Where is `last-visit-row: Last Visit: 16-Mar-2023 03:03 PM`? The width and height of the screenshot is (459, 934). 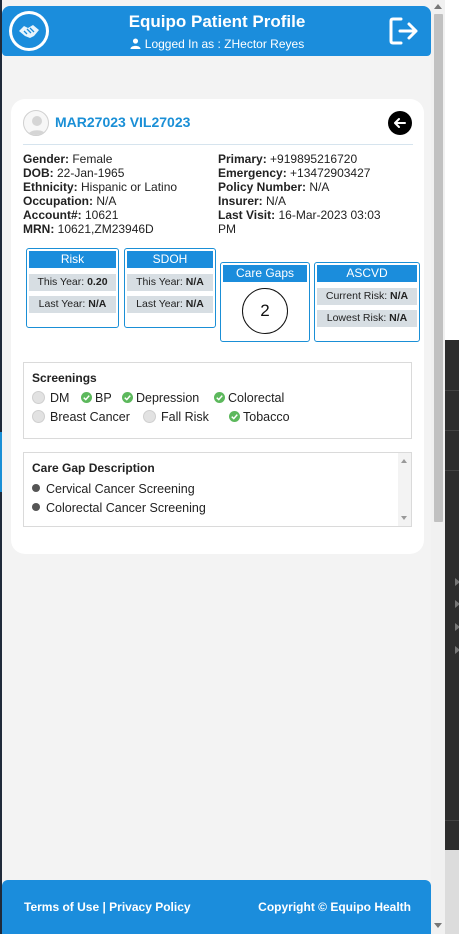 last-visit-row: Last Visit: 16-Mar-2023 03:03 PM is located at coordinates (299, 222).